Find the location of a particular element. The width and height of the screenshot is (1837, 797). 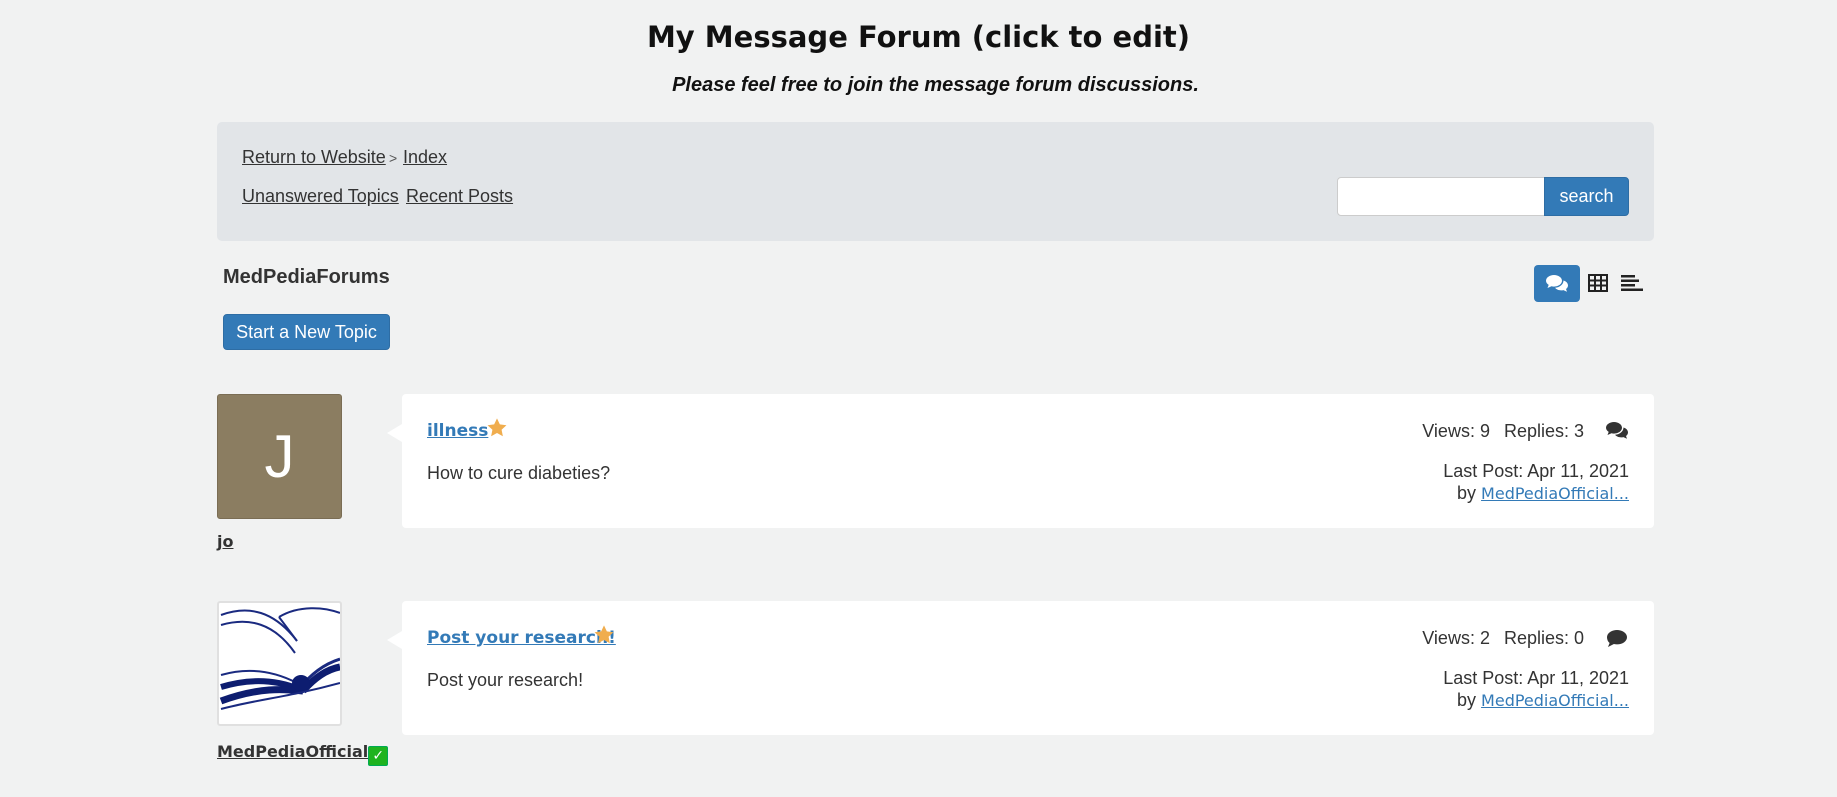

topic-excerpt: Post your research! is located at coordinates (505, 680).